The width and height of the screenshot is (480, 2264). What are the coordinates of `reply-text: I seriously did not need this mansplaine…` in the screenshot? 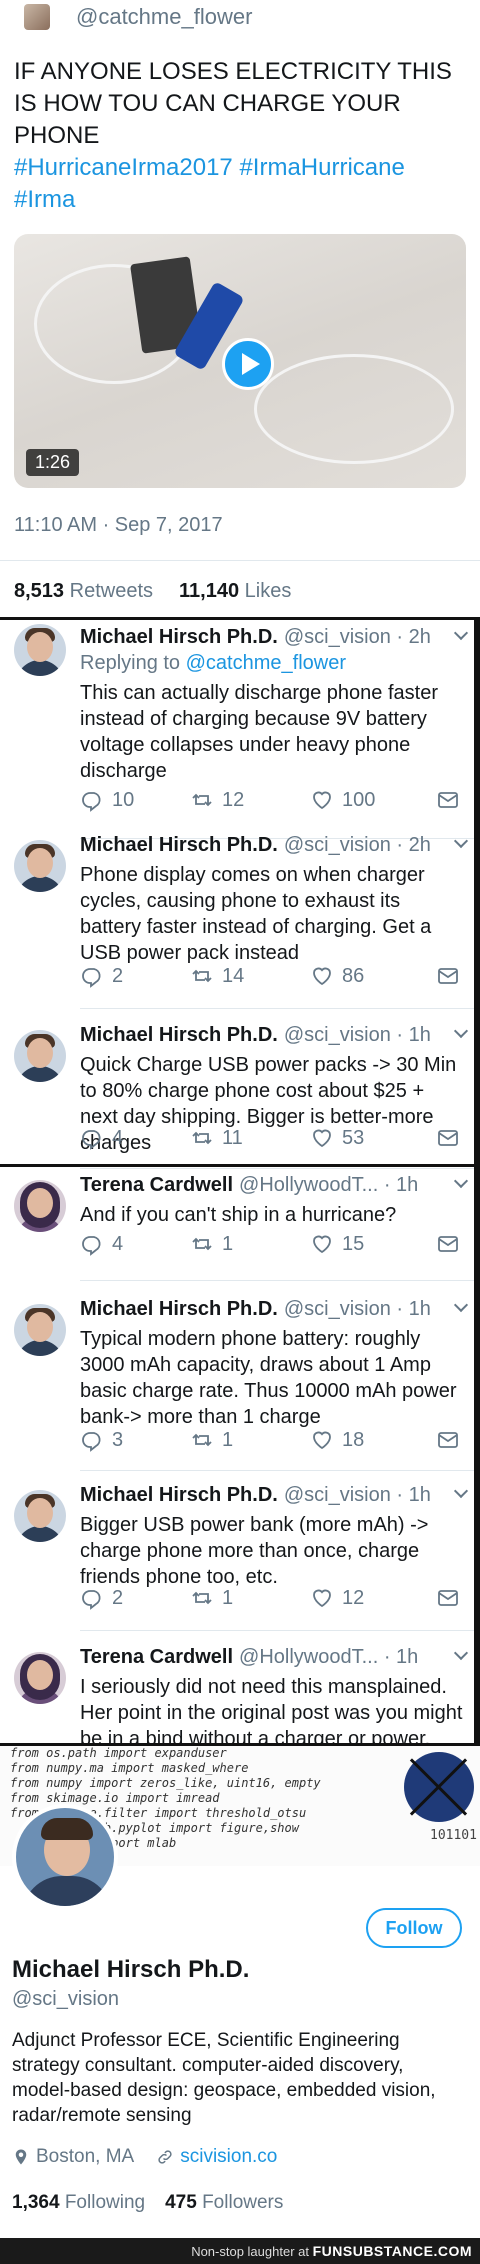 It's located at (271, 1713).